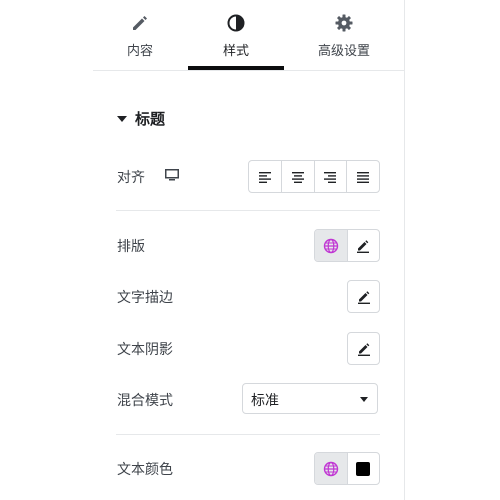  What do you see at coordinates (131, 247) in the screenshot?
I see `typography-label: 排版` at bounding box center [131, 247].